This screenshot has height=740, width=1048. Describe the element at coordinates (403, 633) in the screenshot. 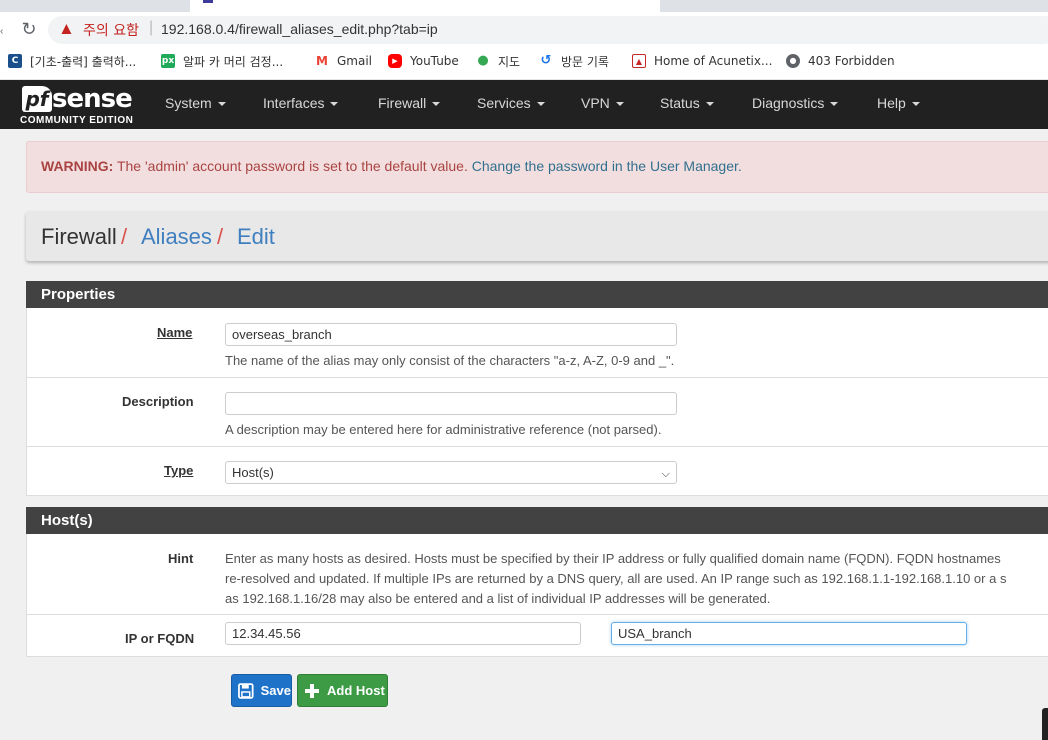

I see `ip-fqdn-input: 12.34.45.56` at that location.